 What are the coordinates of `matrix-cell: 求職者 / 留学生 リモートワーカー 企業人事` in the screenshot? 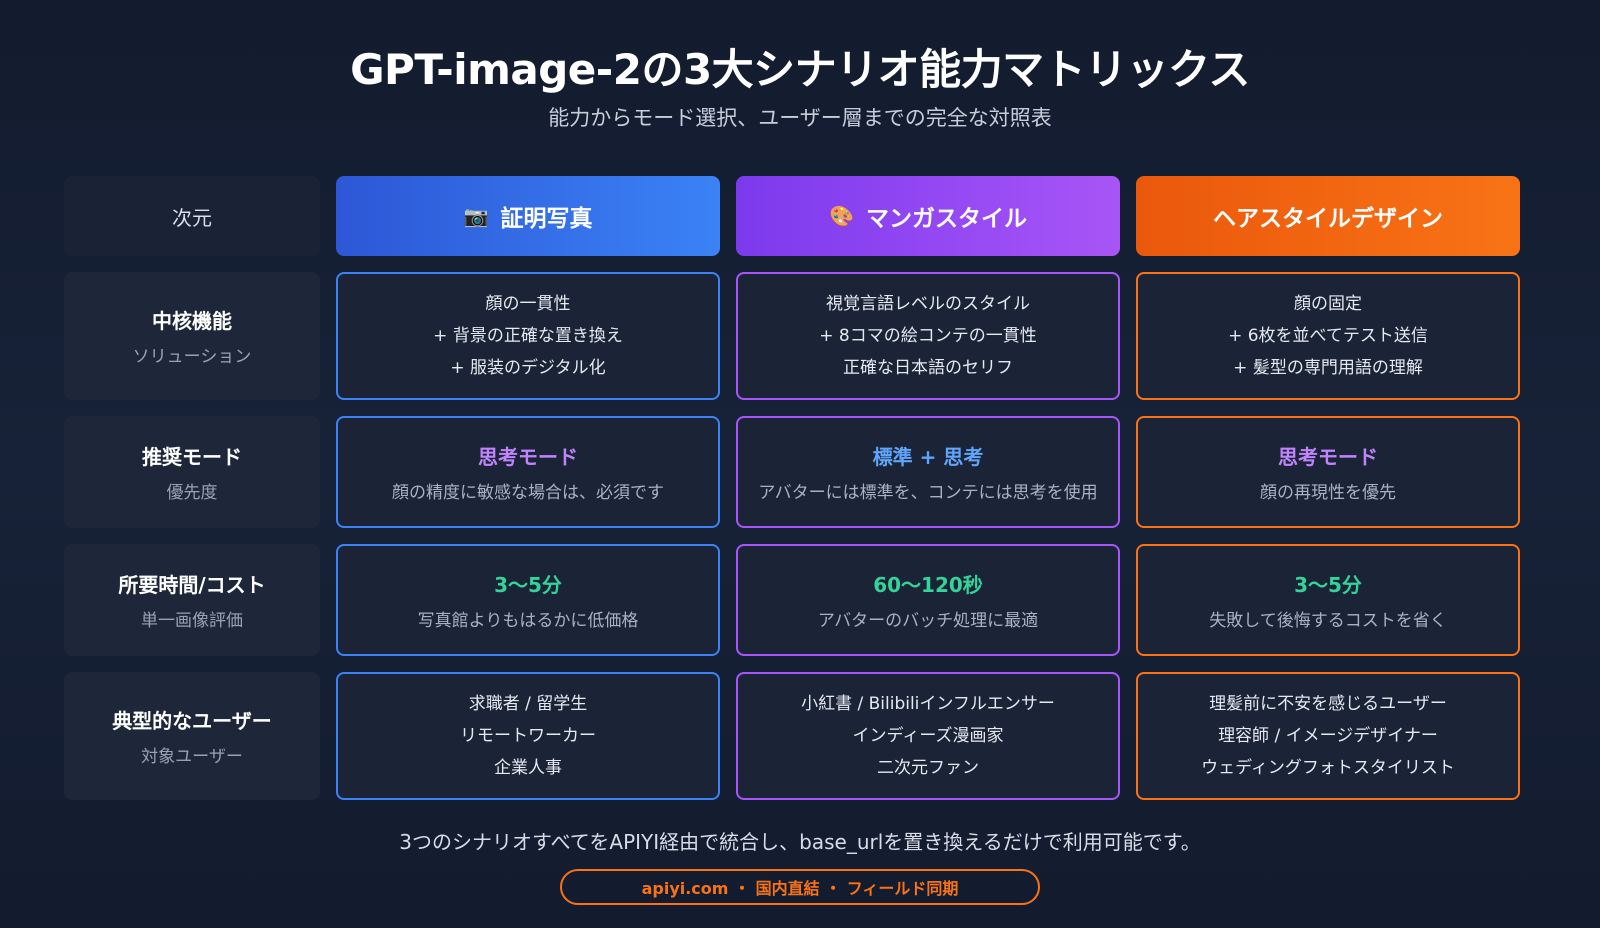 It's located at (528, 736).